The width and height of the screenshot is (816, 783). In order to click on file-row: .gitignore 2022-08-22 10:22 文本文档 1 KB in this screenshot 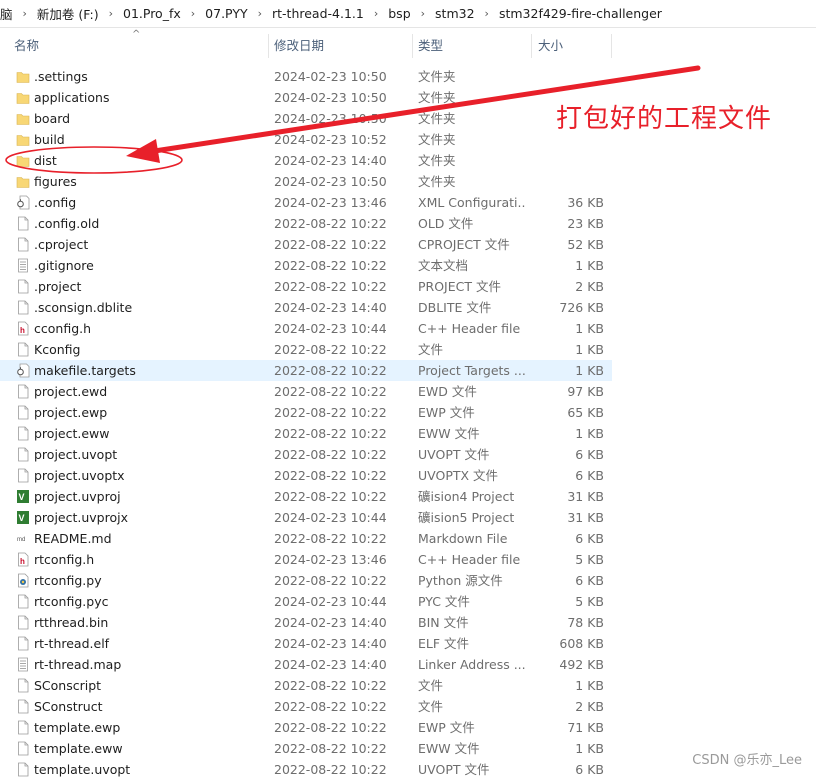, I will do `click(306, 265)`.